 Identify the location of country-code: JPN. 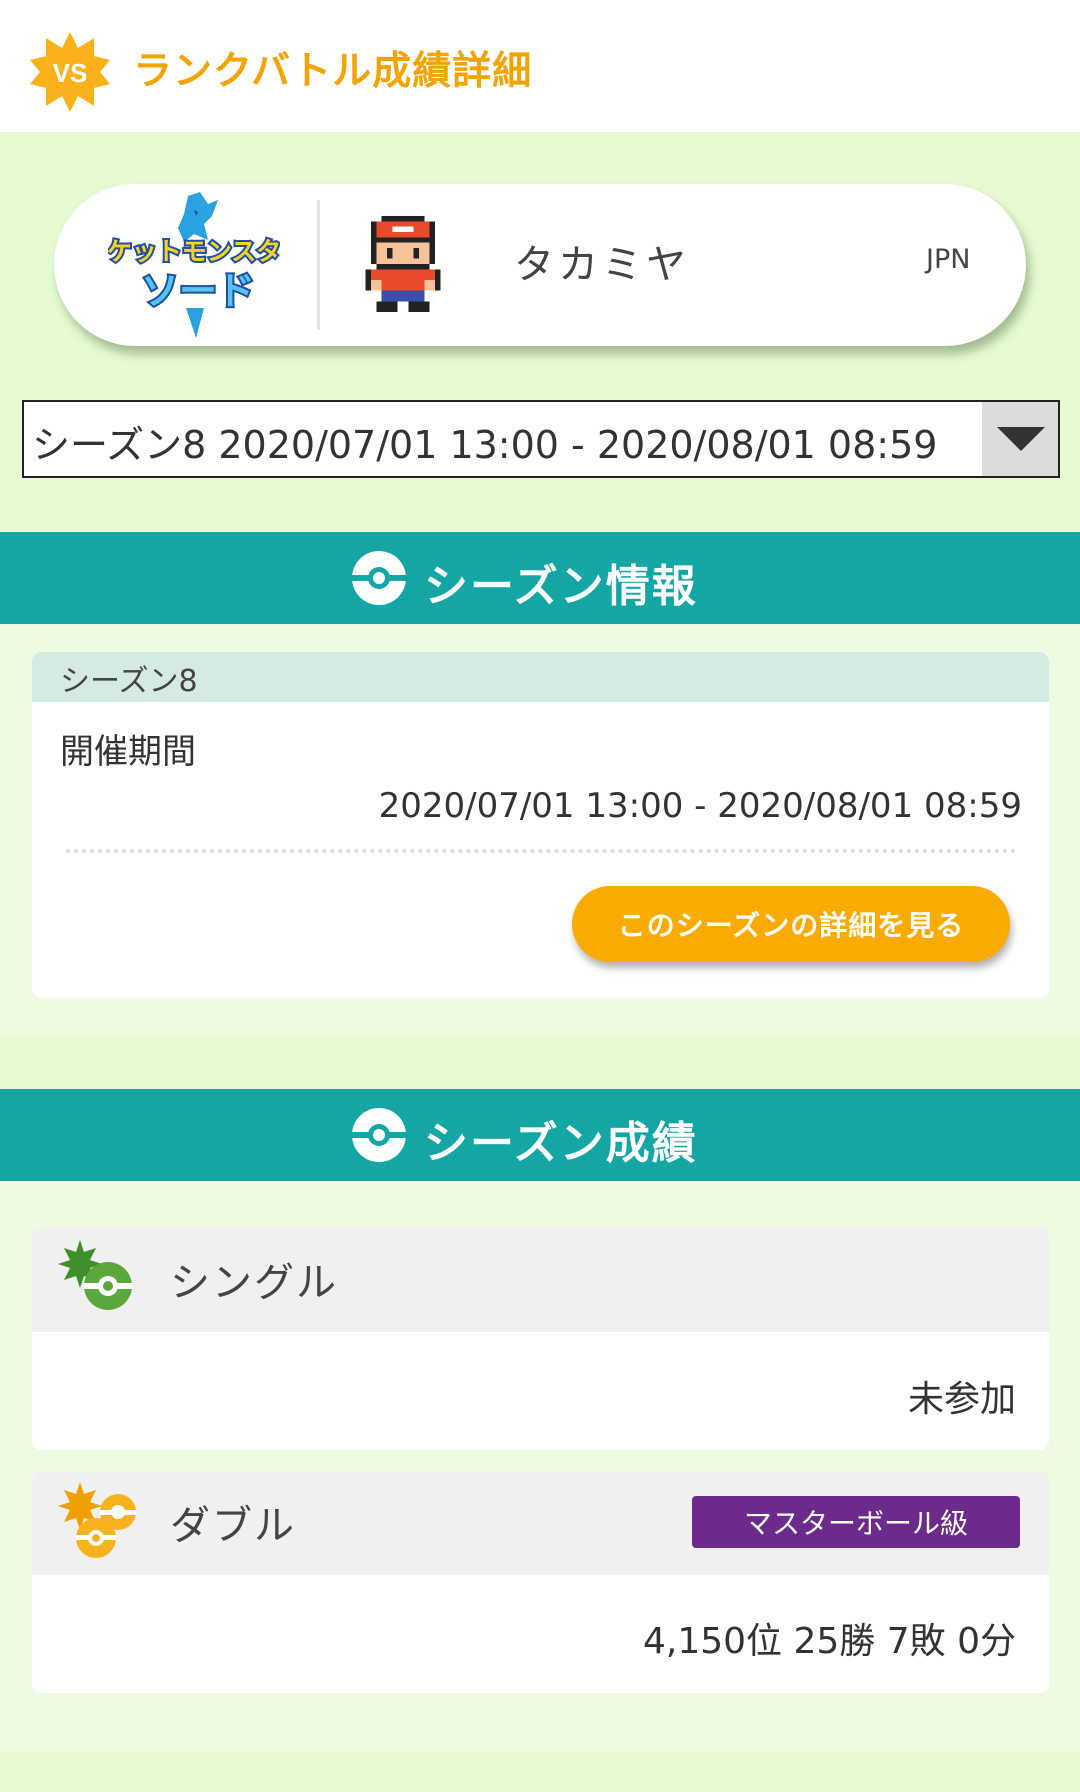
(948, 259).